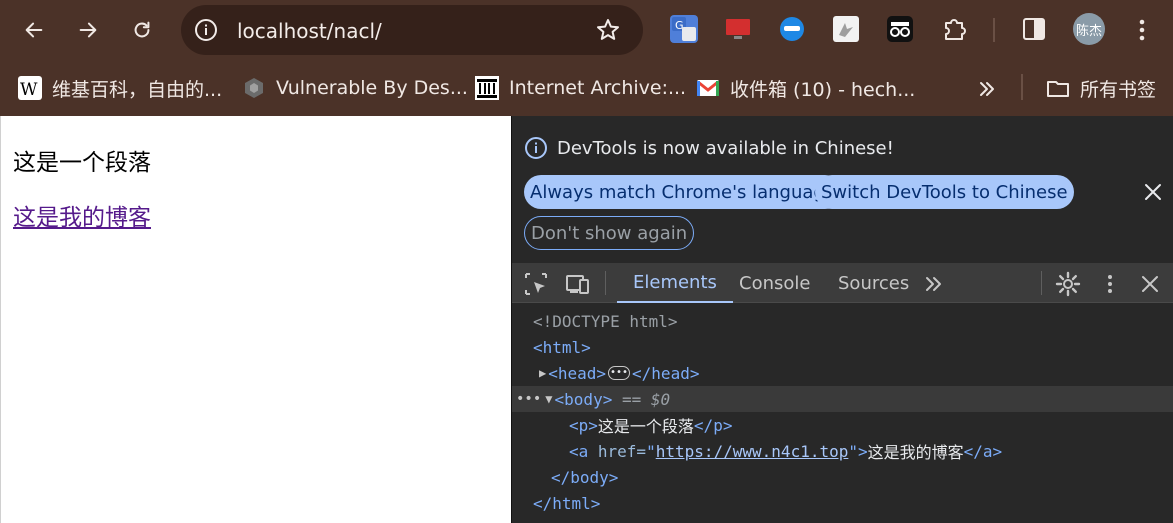  I want to click on browser-toolbar: localhost/nacl/ G 陈杰, so click(586, 30).